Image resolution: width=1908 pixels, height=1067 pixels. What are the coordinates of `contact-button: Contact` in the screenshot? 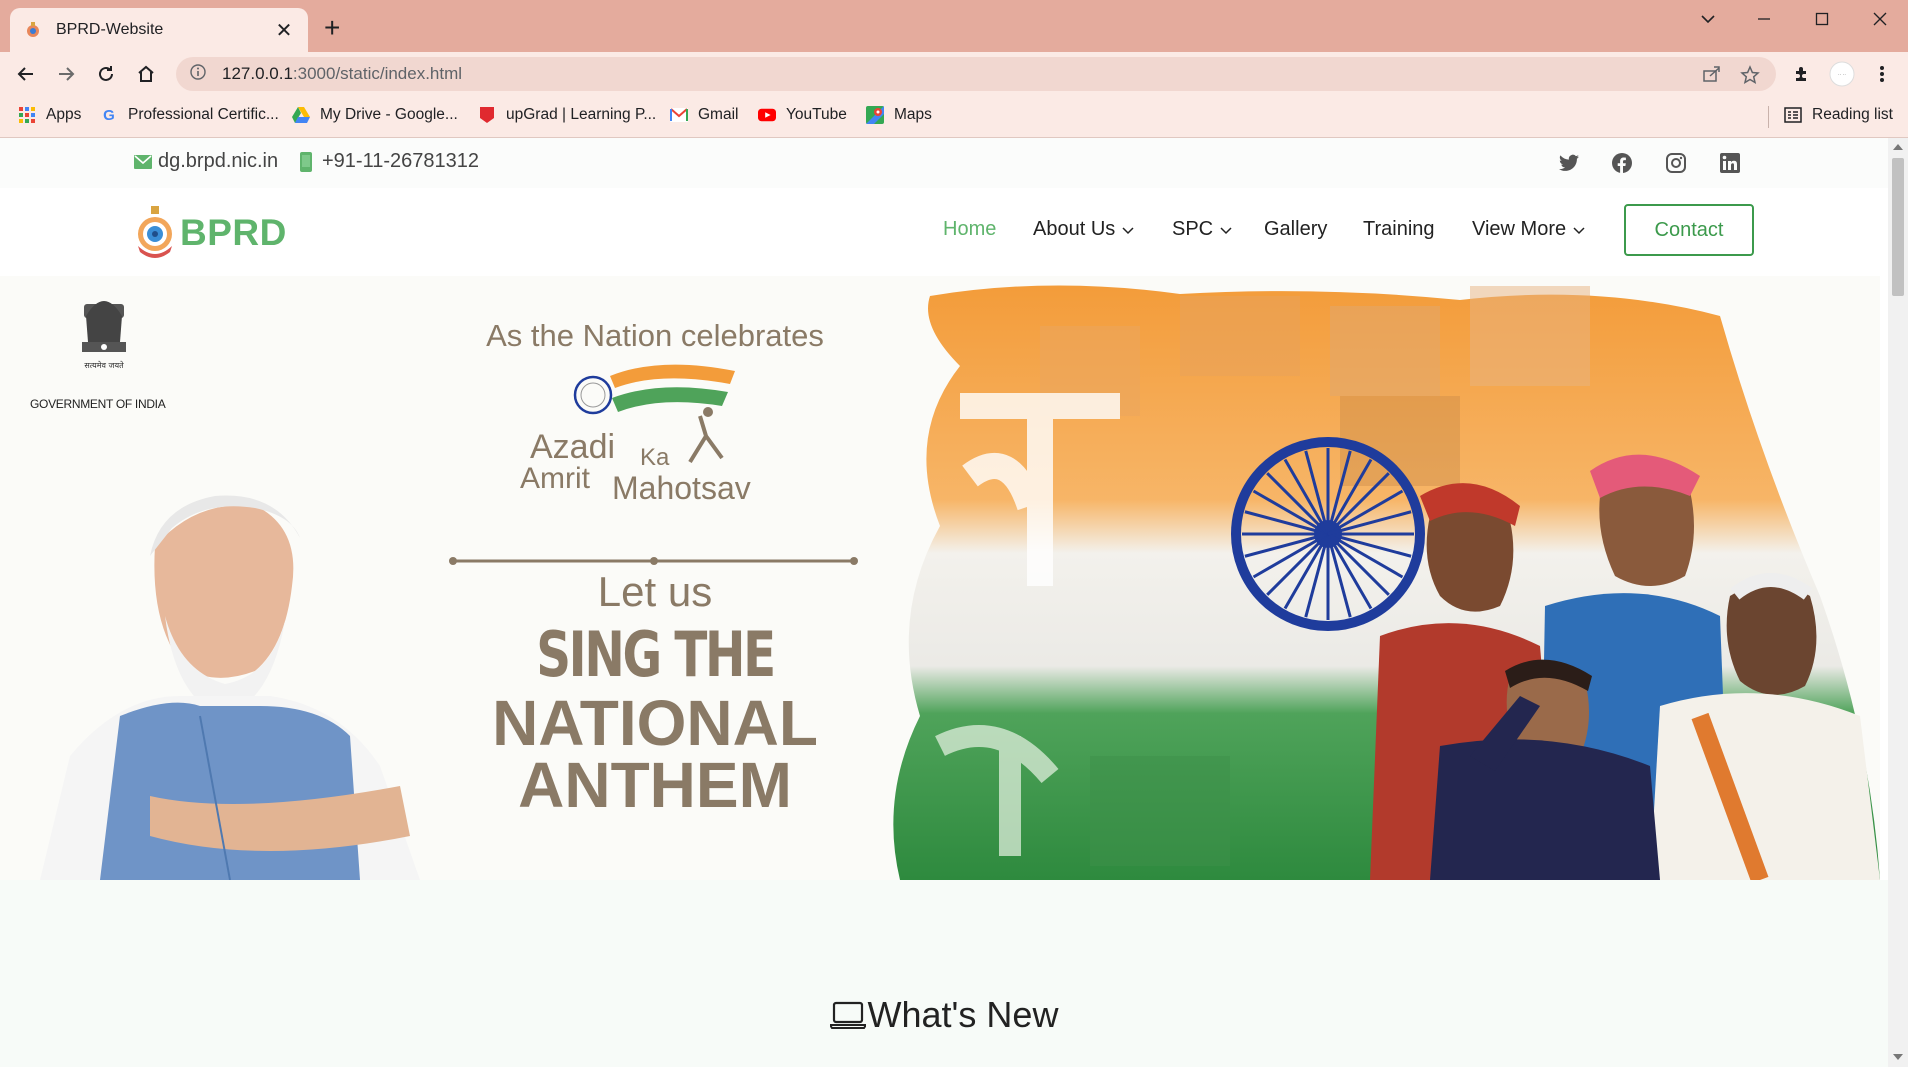 It's located at (1689, 230).